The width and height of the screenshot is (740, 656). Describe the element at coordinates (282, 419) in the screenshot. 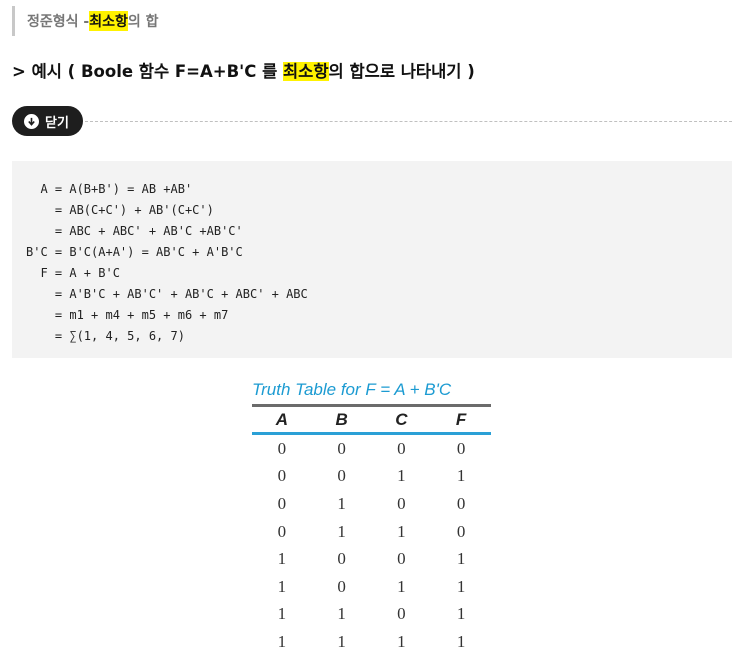

I see `column-header: A` at that location.